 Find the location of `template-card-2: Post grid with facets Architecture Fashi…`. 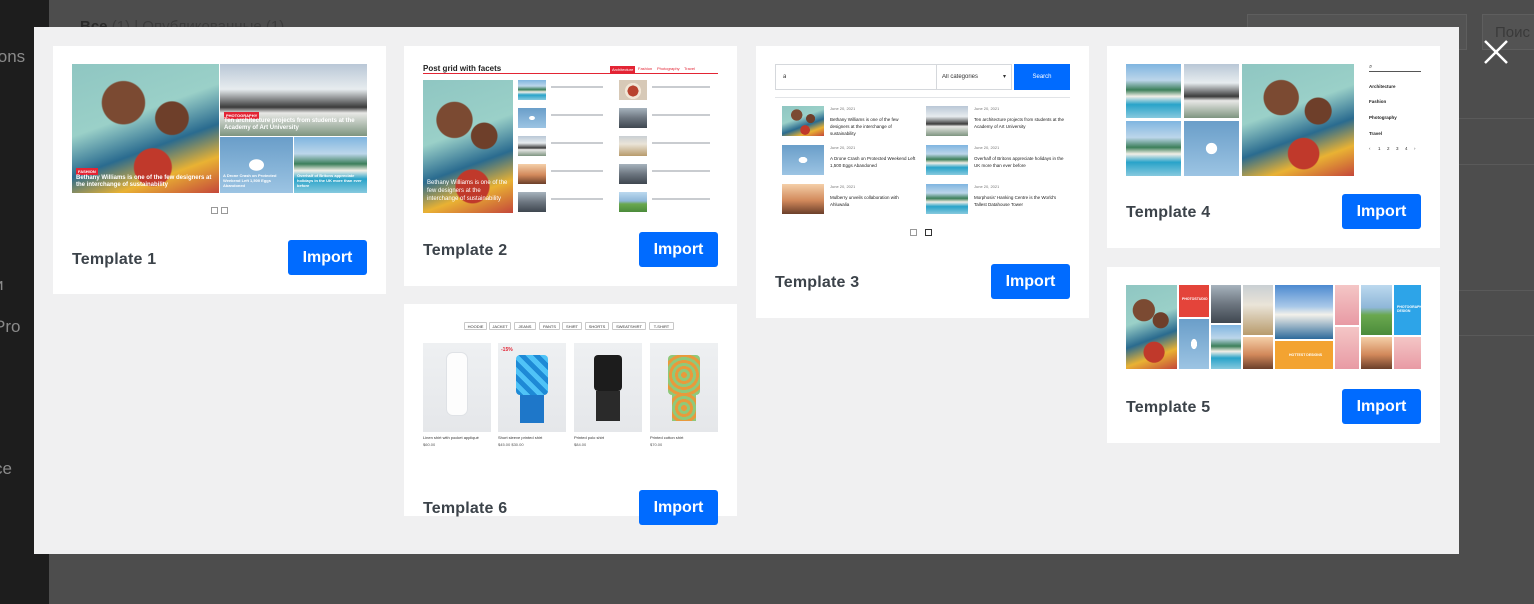

template-card-2: Post grid with facets Architecture Fashi… is located at coordinates (570, 166).